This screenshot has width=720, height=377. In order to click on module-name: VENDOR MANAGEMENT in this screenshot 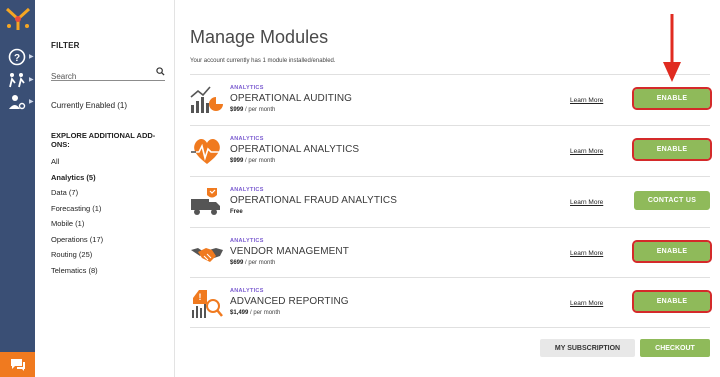, I will do `click(289, 251)`.